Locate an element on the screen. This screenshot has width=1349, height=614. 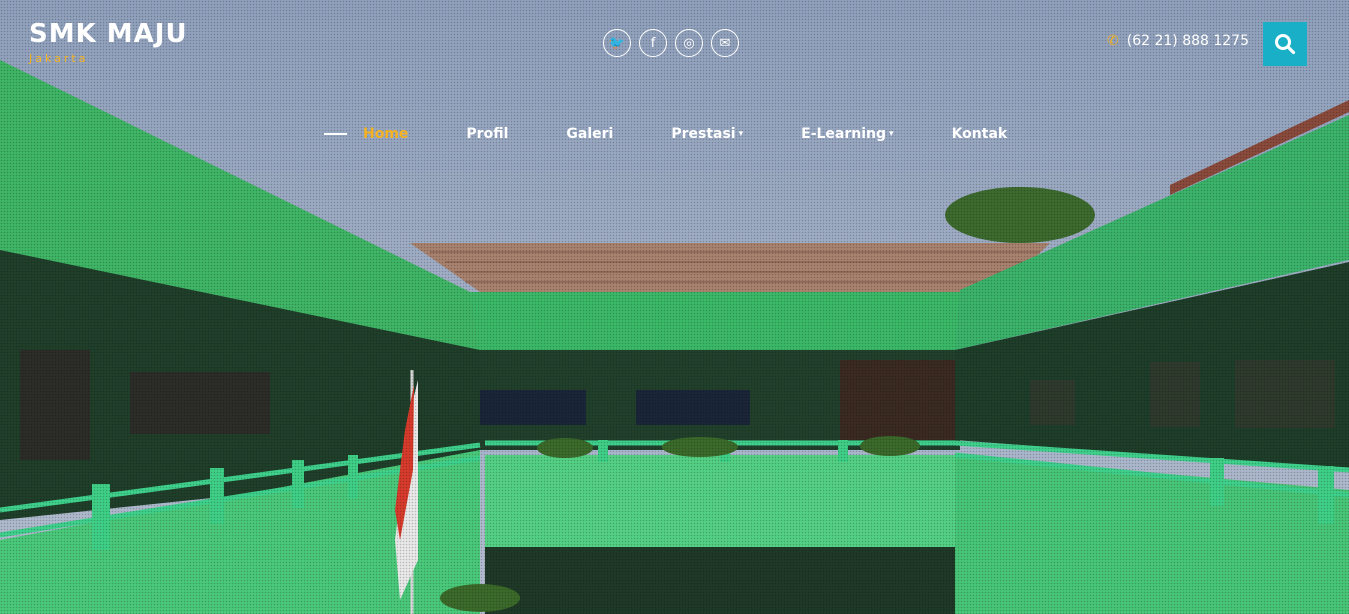
social-links: 🐦 f ◎ ✉ is located at coordinates (671, 43).